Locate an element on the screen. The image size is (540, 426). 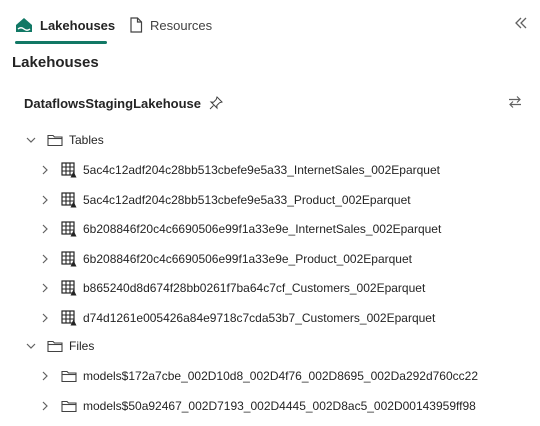
tree-node-label: Files is located at coordinates (82, 346).